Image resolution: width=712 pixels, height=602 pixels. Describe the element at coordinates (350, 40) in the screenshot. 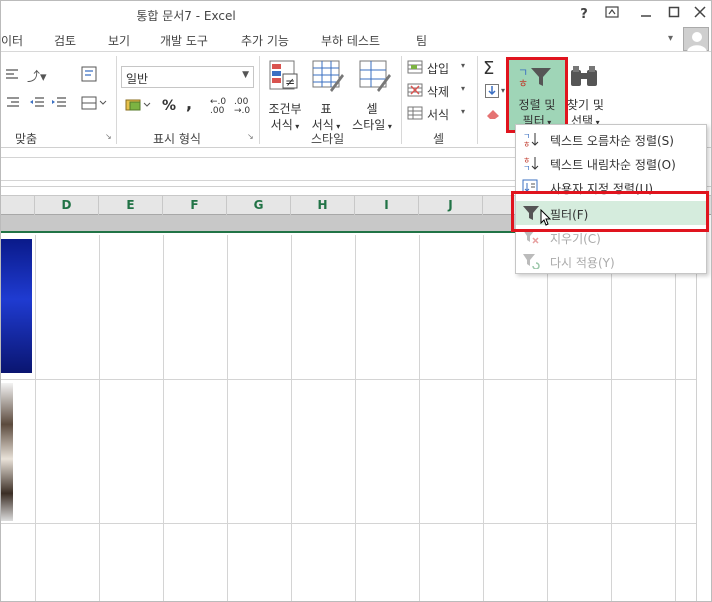

I see `tab-load-test: 부하 테스트` at that location.